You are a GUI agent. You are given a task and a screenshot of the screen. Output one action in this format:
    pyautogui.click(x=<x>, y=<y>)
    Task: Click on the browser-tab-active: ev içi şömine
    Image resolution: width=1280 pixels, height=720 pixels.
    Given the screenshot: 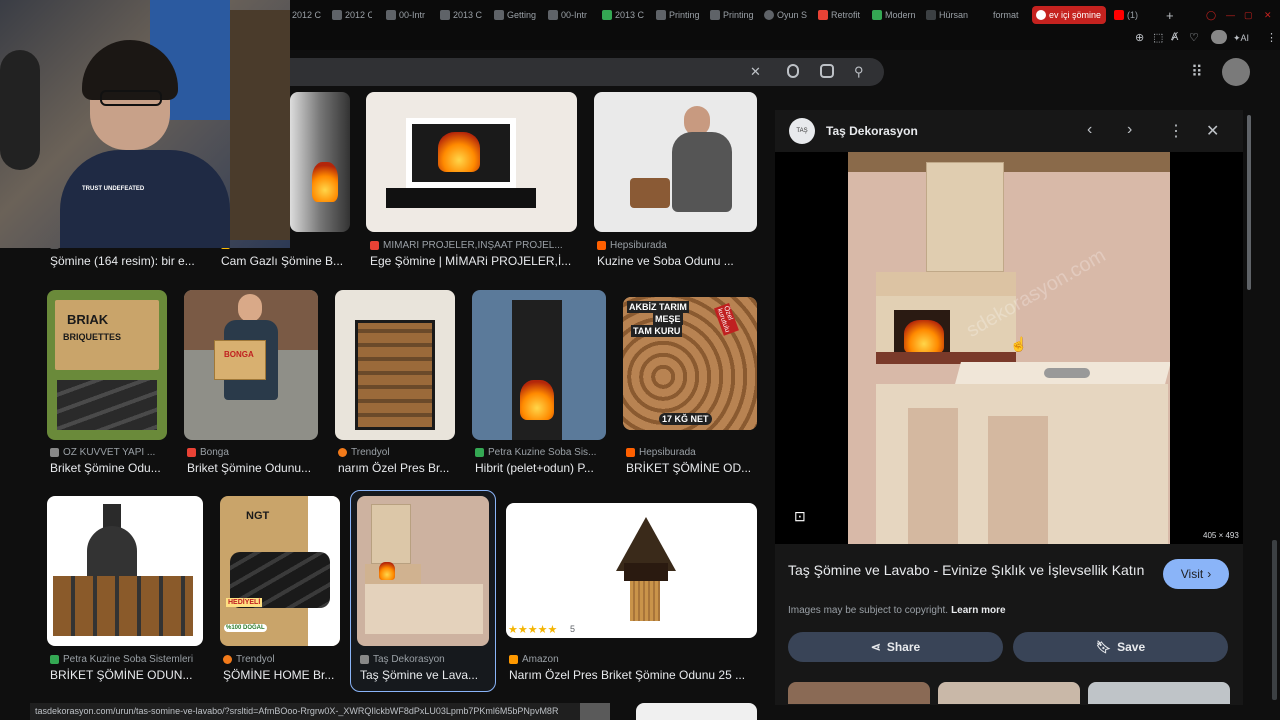 What is the action you would take?
    pyautogui.click(x=1069, y=15)
    